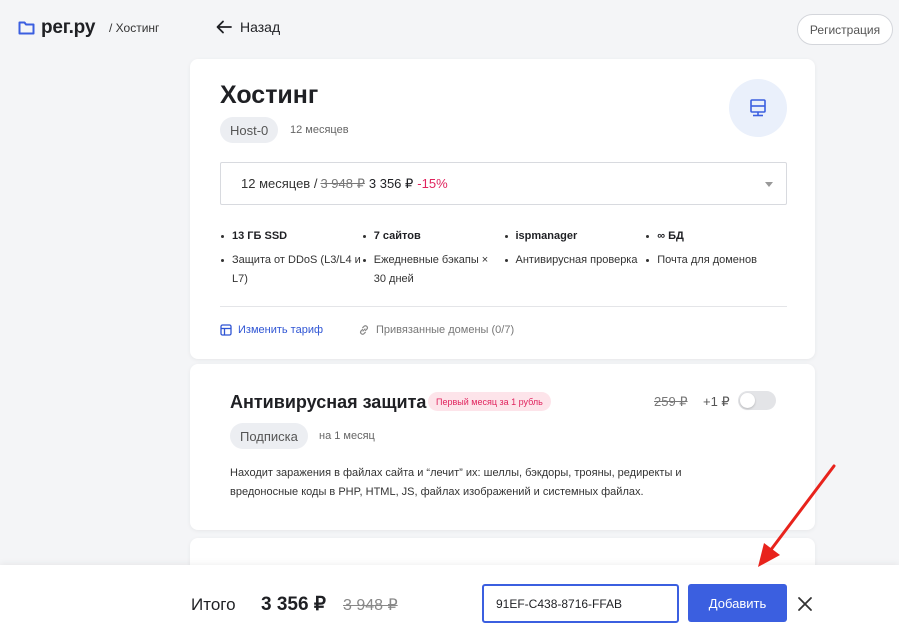 This screenshot has height=642, width=899. I want to click on select-period: 12 месяцев /, so click(279, 183).